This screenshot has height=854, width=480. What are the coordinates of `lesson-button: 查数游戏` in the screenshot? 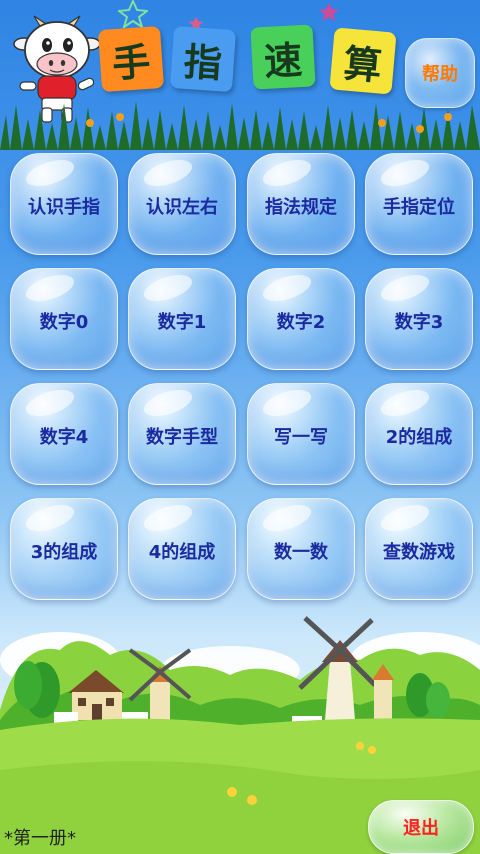 It's located at (419, 549).